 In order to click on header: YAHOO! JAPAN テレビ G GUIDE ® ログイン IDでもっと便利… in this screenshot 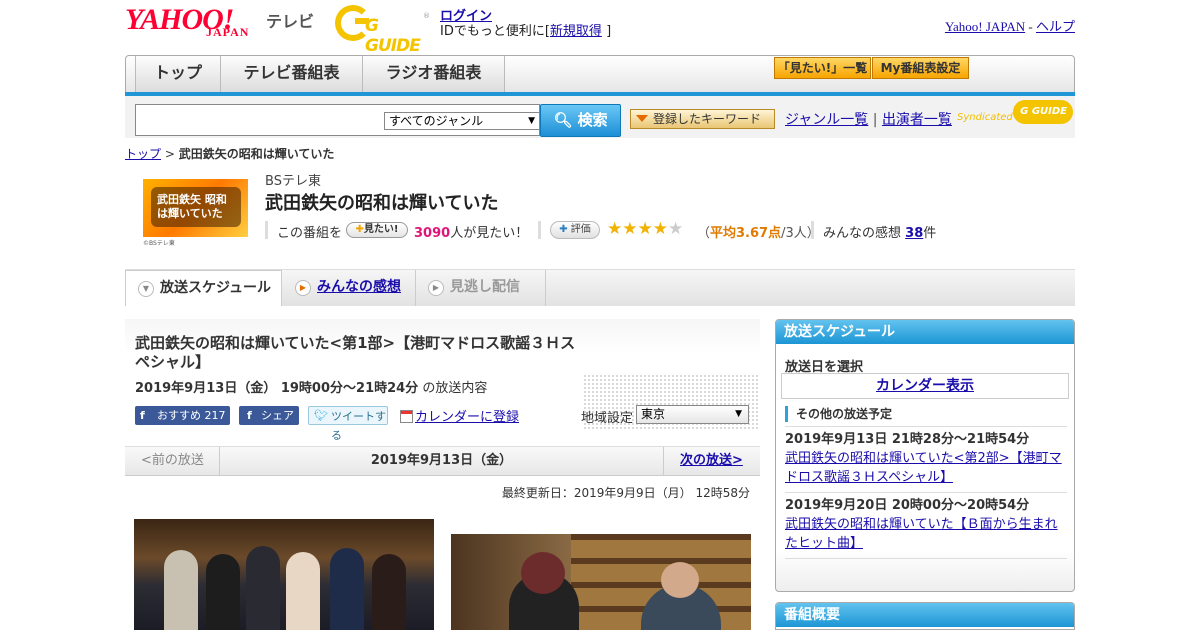, I will do `click(600, 28)`.